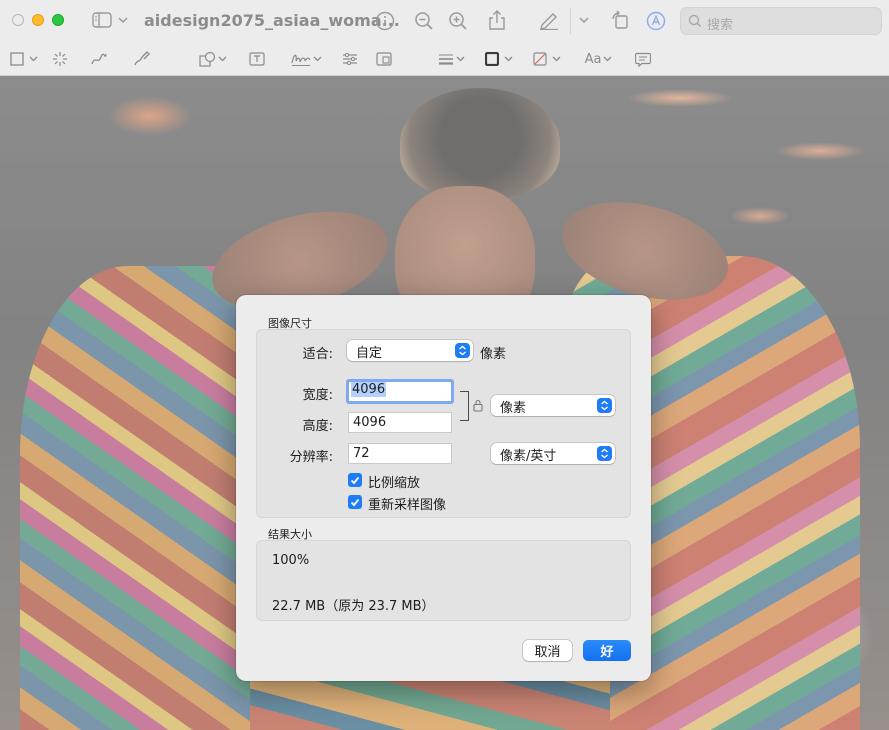 Image resolution: width=889 pixels, height=730 pixels. What do you see at coordinates (142, 59) in the screenshot?
I see `draw-icon` at bounding box center [142, 59].